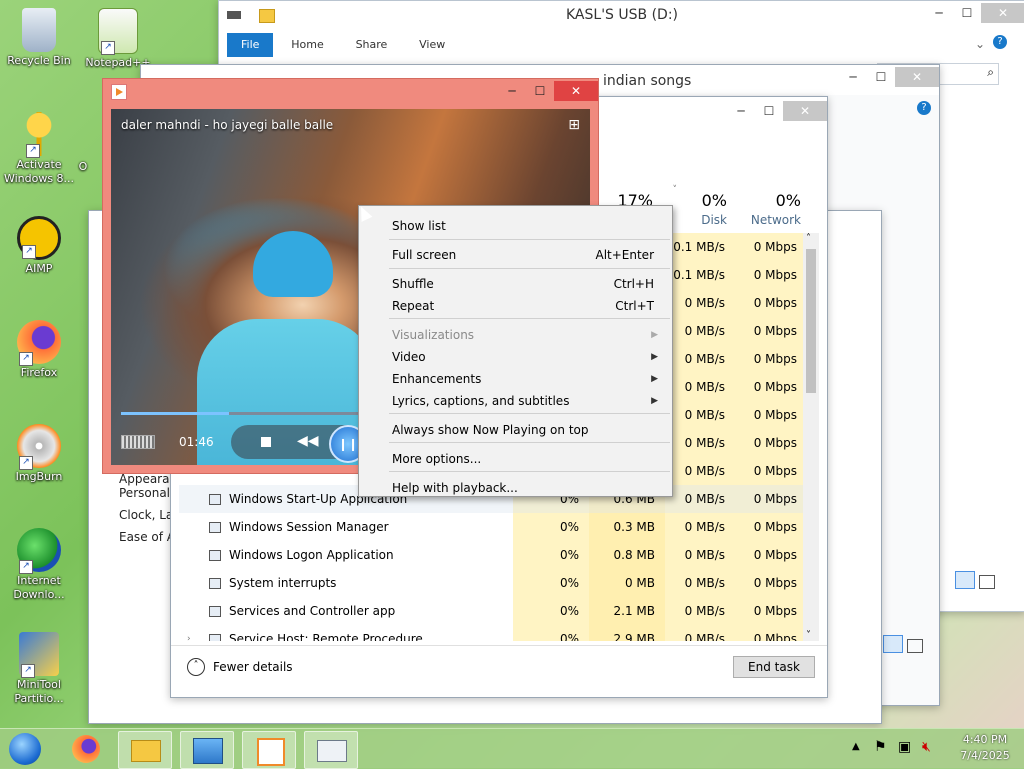 The width and height of the screenshot is (1024, 769). I want to click on view-toggle-icon, so click(138, 442).